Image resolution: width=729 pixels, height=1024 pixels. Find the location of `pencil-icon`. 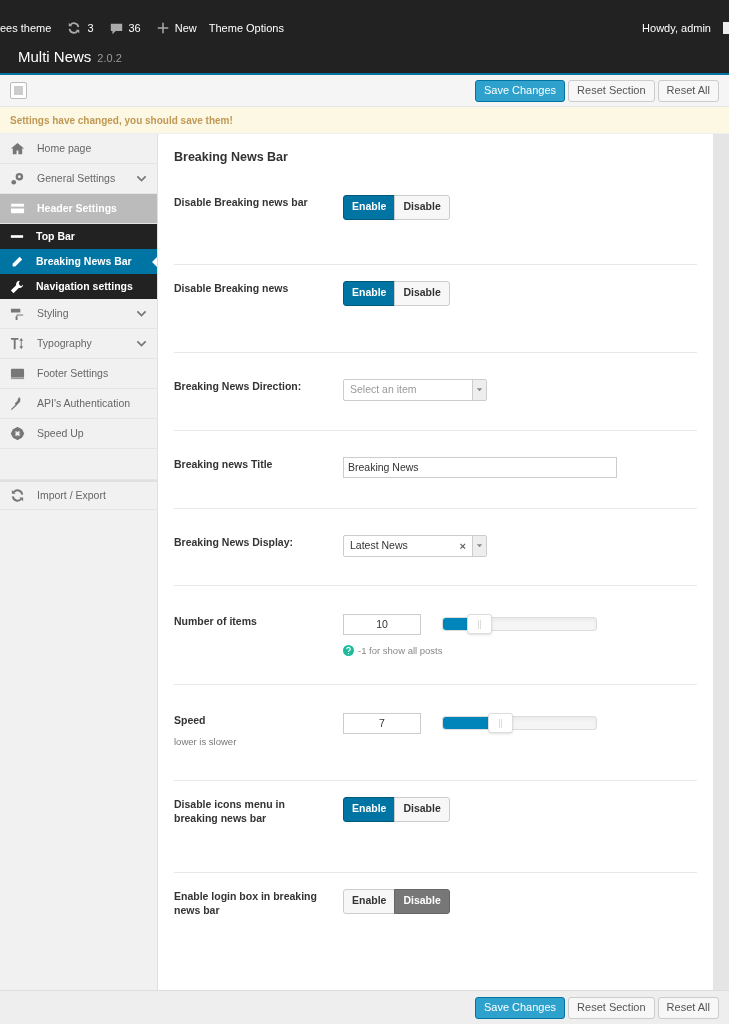

pencil-icon is located at coordinates (17, 261).